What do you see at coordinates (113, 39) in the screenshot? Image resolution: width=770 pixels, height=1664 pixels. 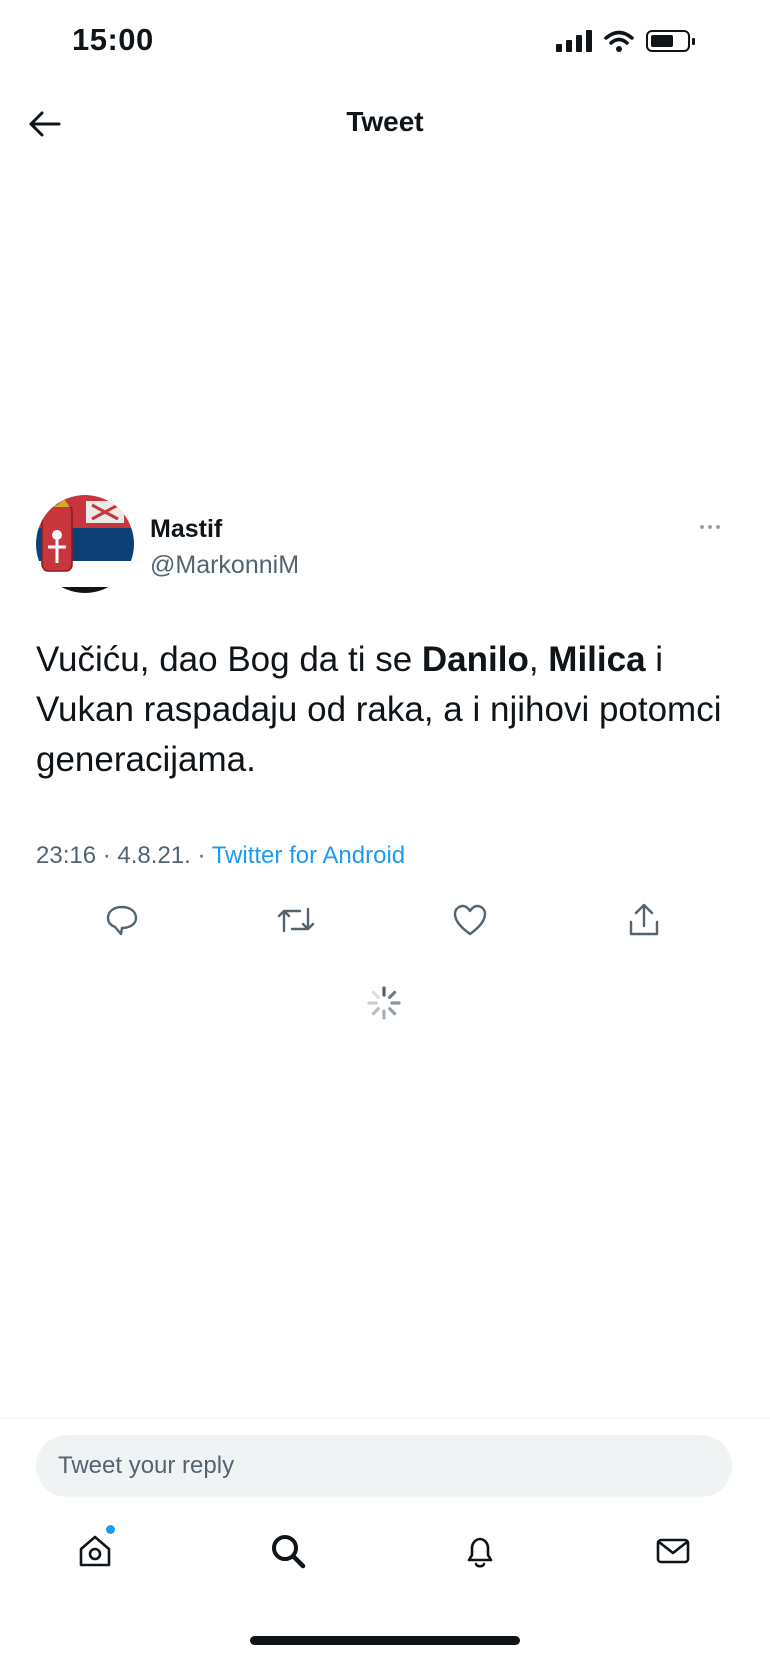 I see `status-time: 15:00` at bounding box center [113, 39].